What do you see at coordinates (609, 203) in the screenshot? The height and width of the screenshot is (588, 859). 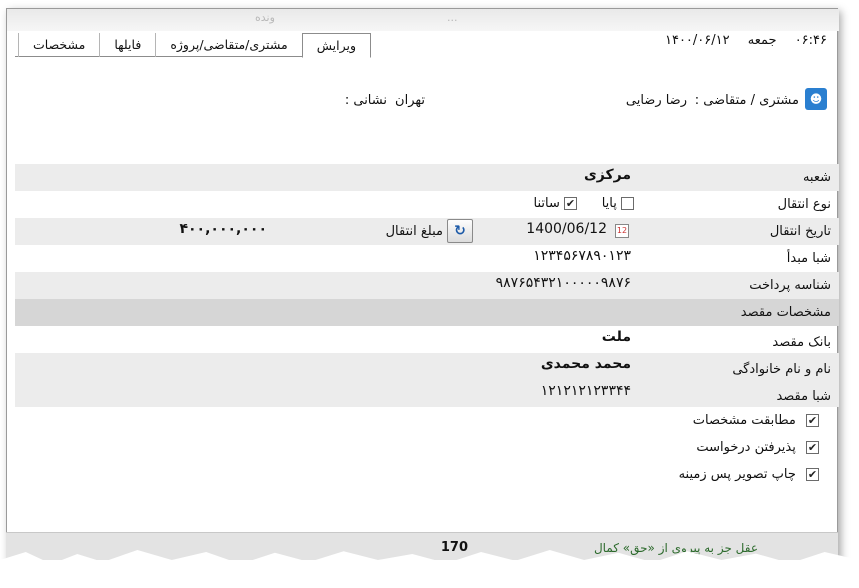 I see `paya-label: پایا` at bounding box center [609, 203].